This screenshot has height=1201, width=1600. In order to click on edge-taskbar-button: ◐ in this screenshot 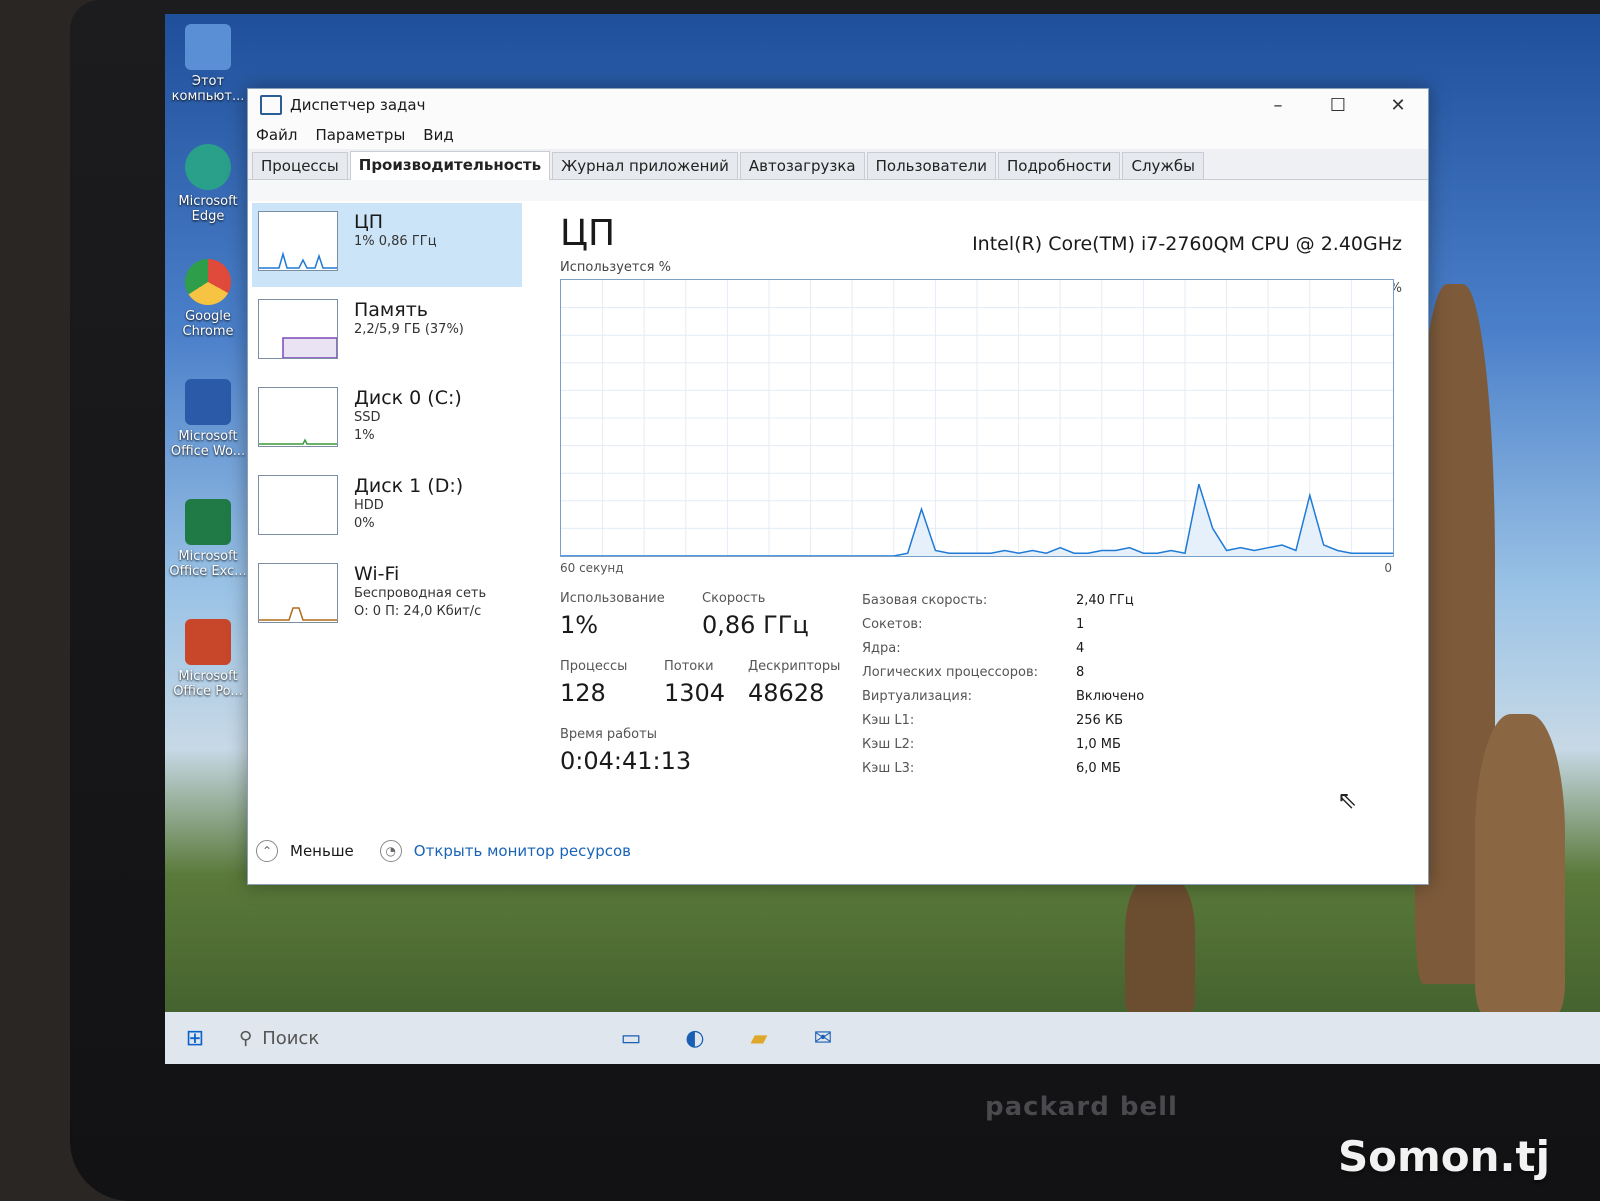, I will do `click(695, 1038)`.